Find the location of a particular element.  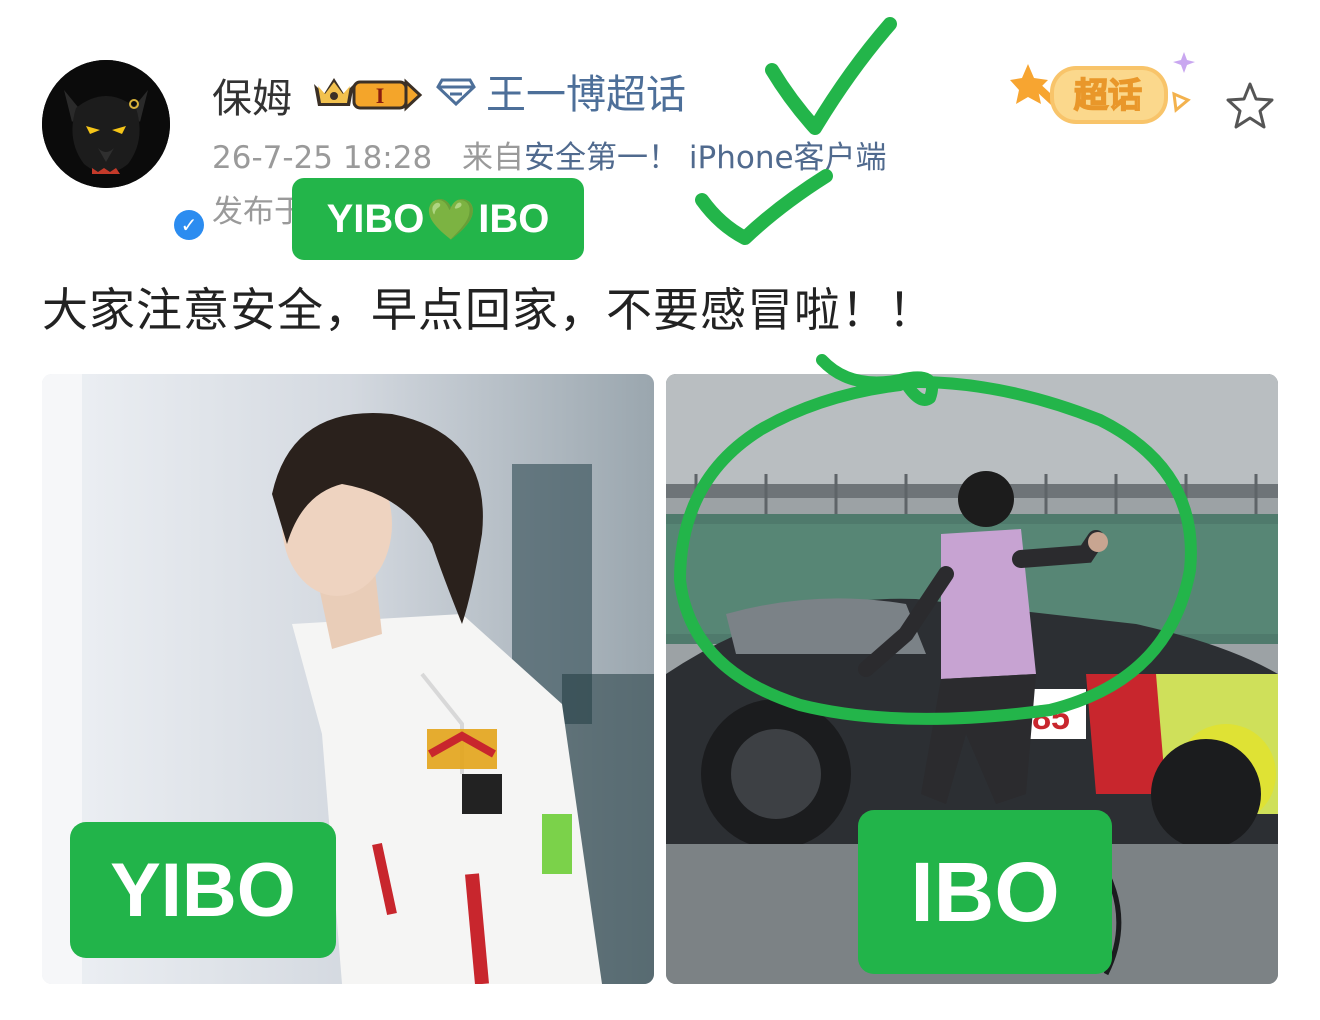

source-prefix: 来自 is located at coordinates (493, 158).